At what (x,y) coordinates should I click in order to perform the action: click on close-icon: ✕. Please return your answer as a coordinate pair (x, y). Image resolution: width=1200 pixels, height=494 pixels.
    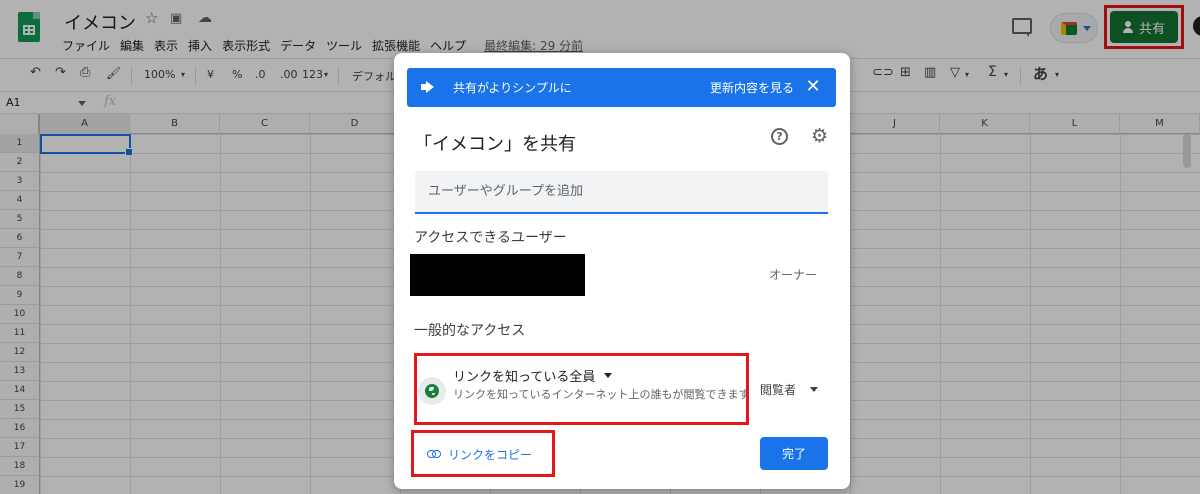
    Looking at the image, I should click on (813, 87).